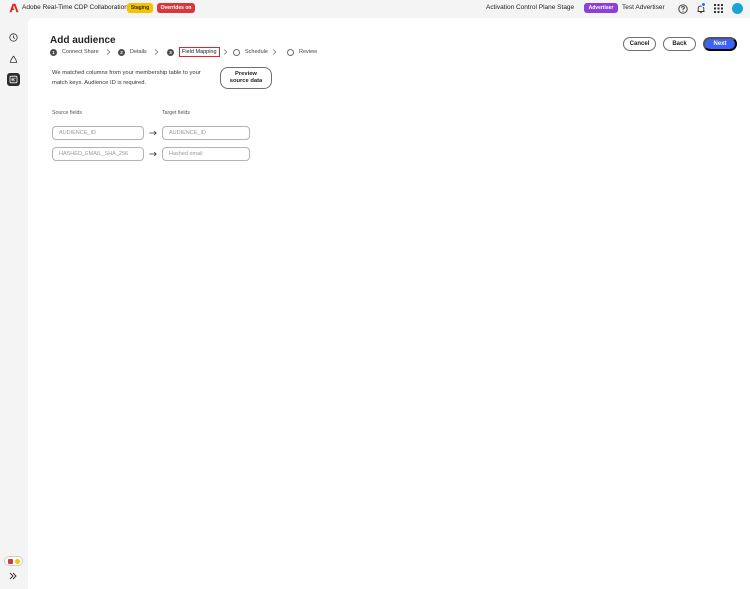 The image size is (750, 589). I want to click on target-field-audience-id: AUDIENCE_ID, so click(206, 133).